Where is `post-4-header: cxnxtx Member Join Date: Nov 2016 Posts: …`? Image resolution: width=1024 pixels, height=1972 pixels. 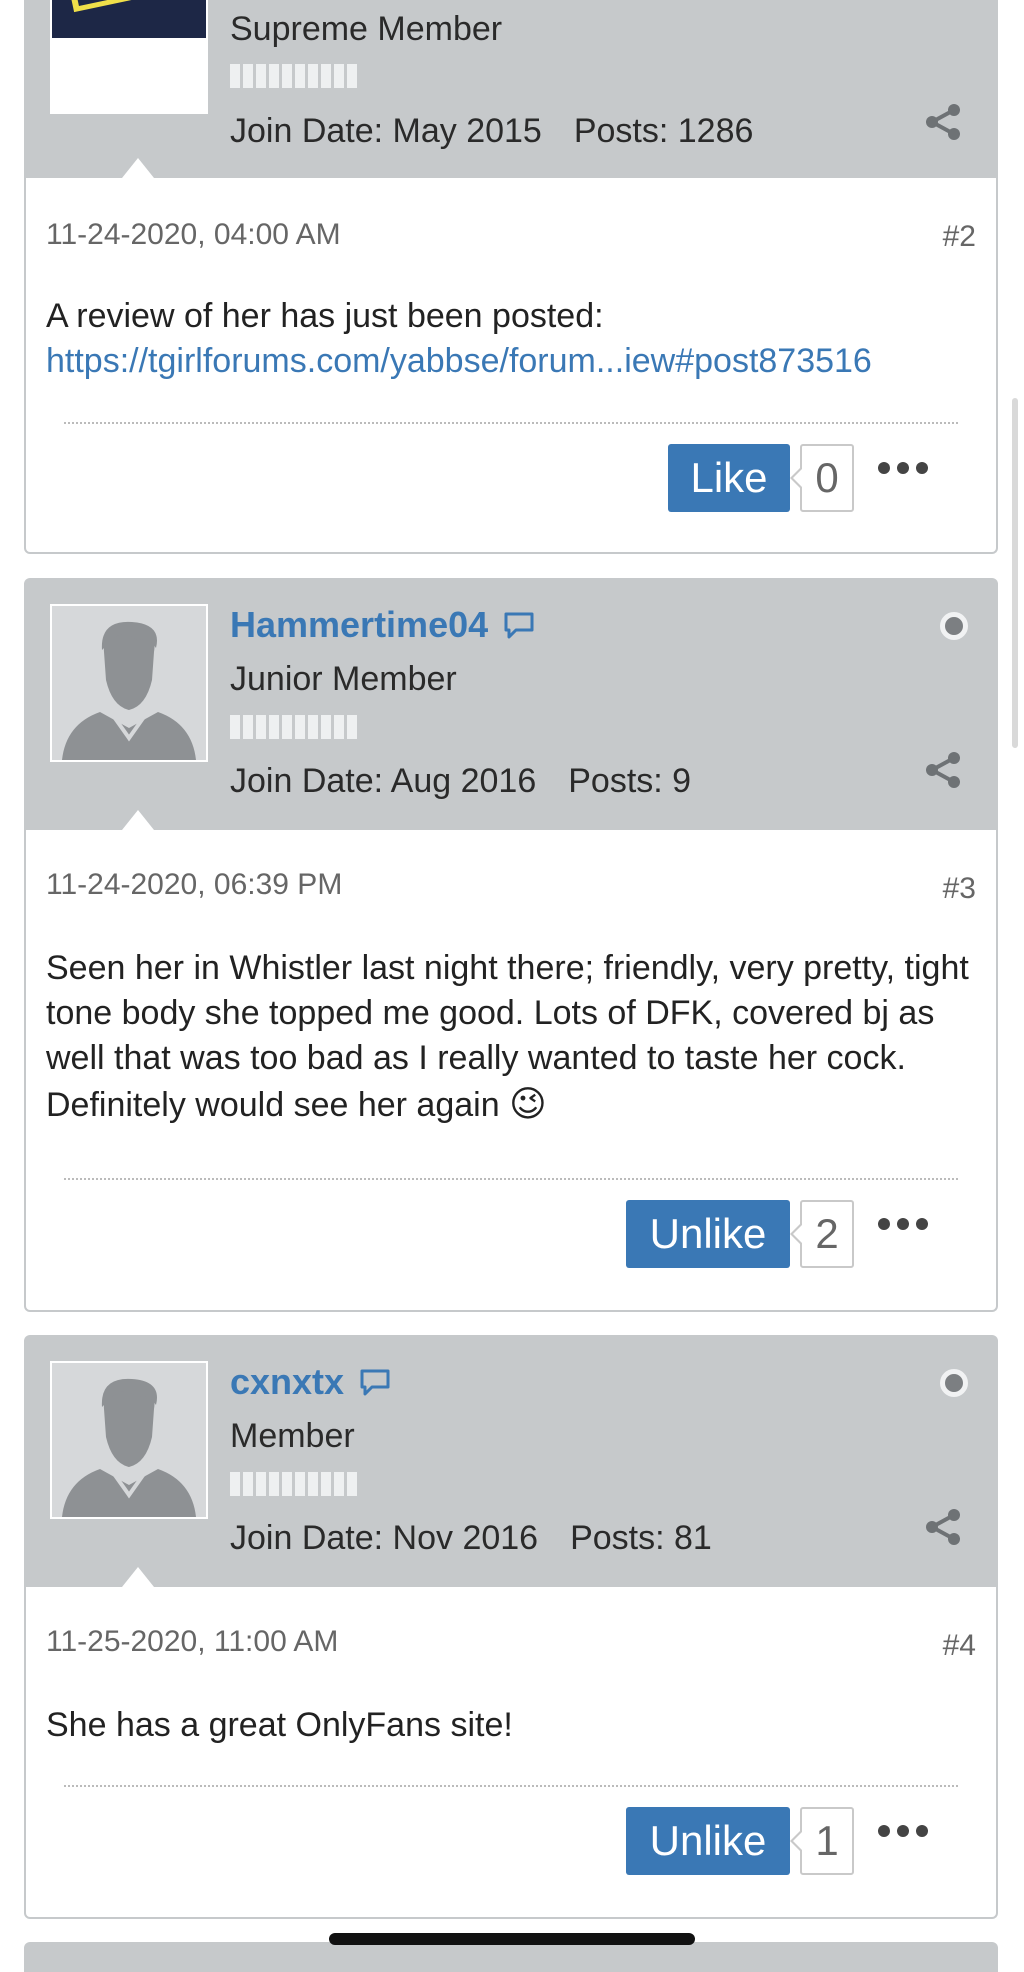 post-4-header: cxnxtx Member Join Date: Nov 2016 Posts: … is located at coordinates (511, 1461).